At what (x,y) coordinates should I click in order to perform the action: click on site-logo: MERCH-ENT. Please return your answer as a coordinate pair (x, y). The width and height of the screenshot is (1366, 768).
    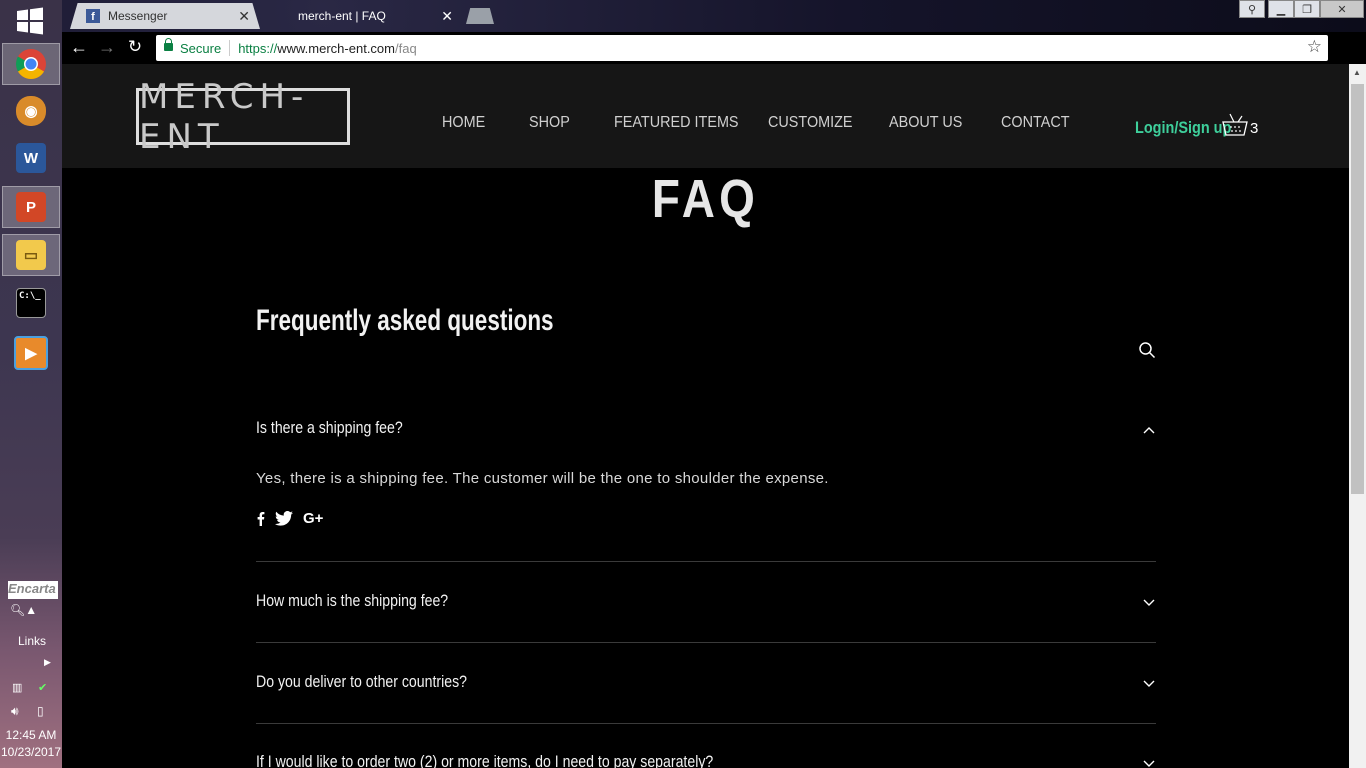
    Looking at the image, I should click on (243, 117).